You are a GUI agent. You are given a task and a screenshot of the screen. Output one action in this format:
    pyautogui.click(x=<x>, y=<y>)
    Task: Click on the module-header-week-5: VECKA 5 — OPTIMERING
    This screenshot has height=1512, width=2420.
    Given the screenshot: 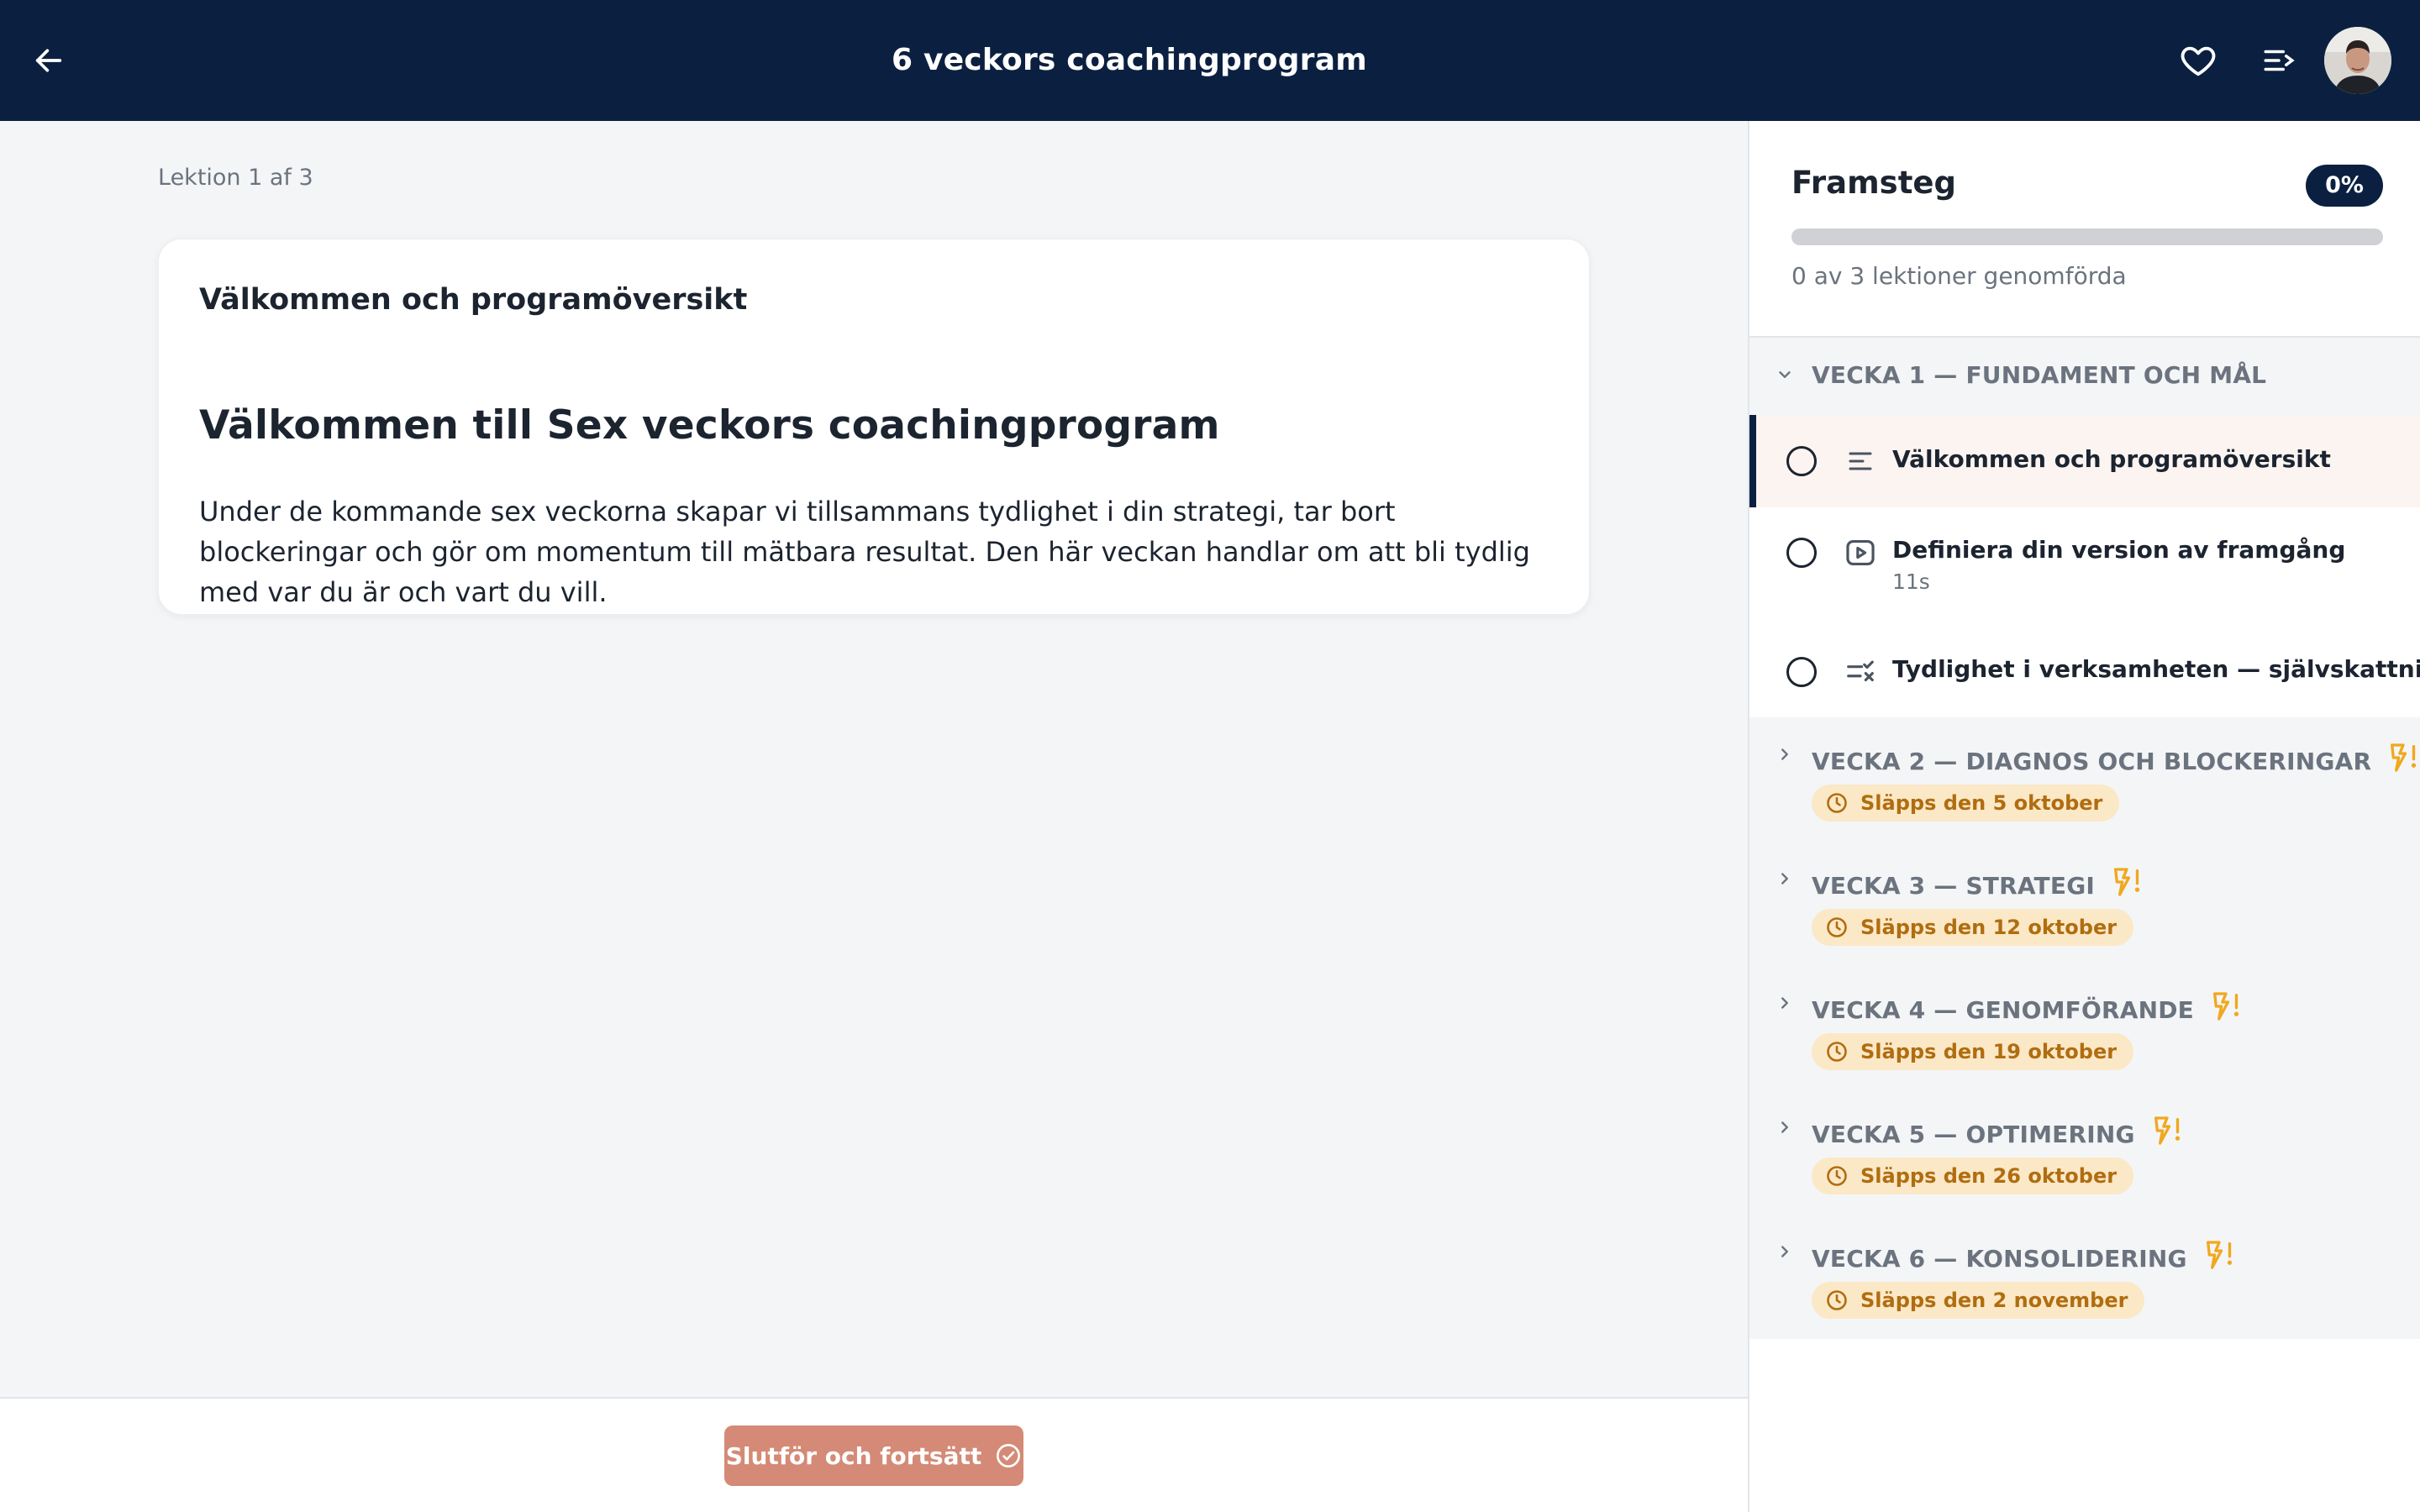 What is the action you would take?
    pyautogui.click(x=2085, y=1129)
    